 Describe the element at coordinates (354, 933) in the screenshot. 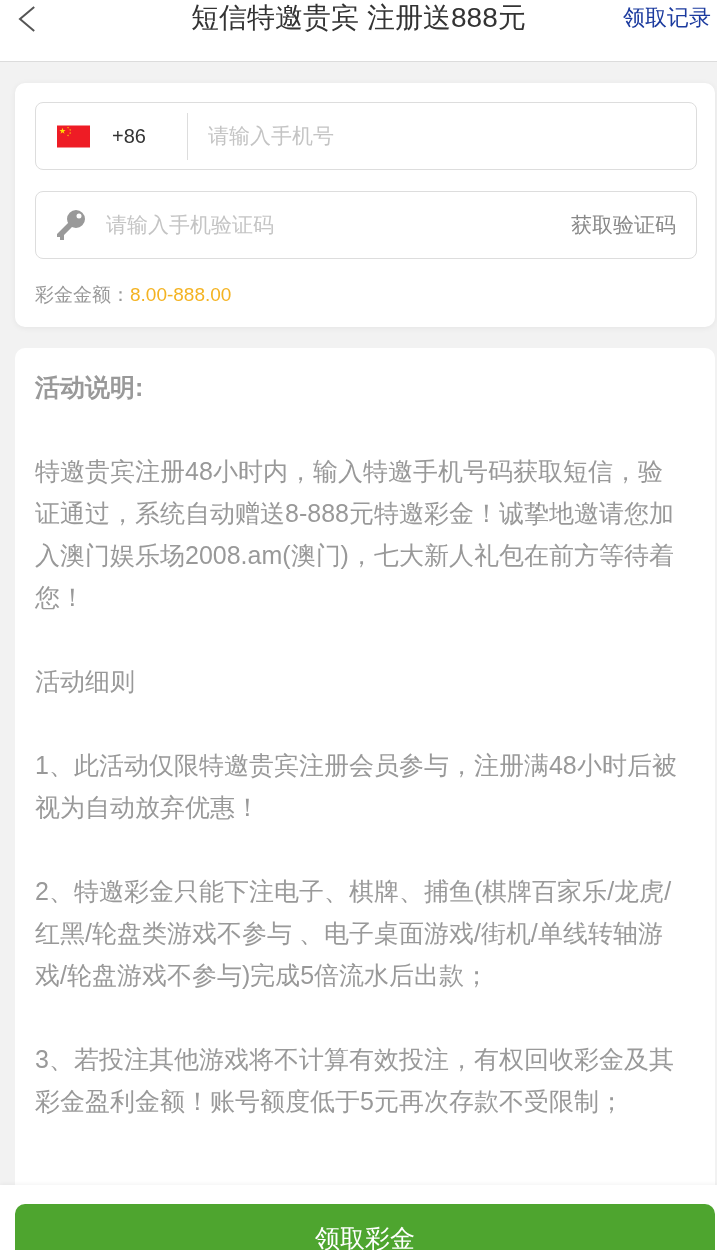

I see `rules-paragraph: 2、特邀彩金只能下注电子、棋牌、捕鱼(棋牌百家乐/龙虎/红黑/轮盘类游戏不参与 、电子桌面游戏/街机/单线转轴游戏/轮盘游戏不参与)完成5倍流水后出款；` at that location.